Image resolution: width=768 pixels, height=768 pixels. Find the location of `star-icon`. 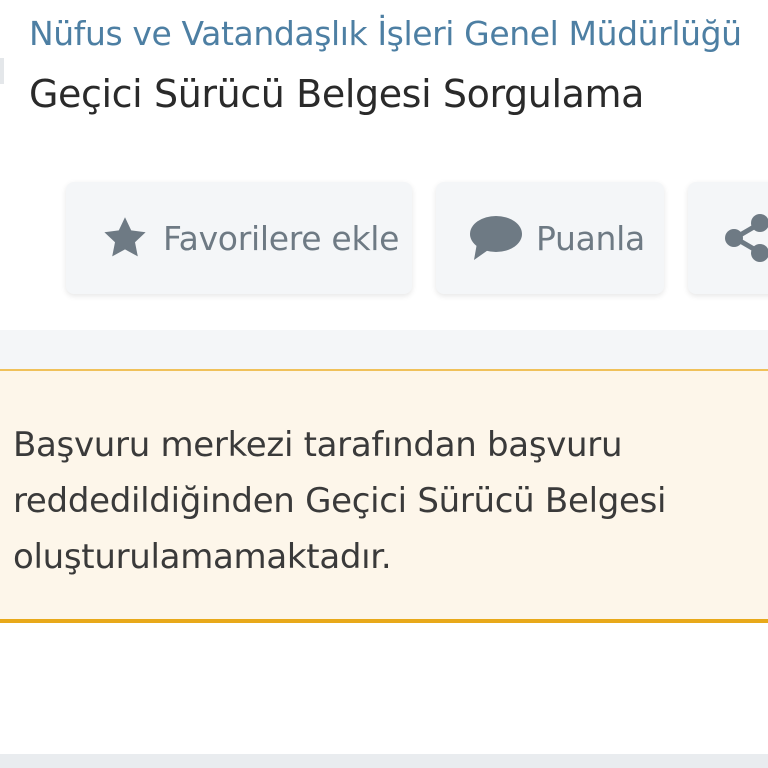

star-icon is located at coordinates (125, 238).